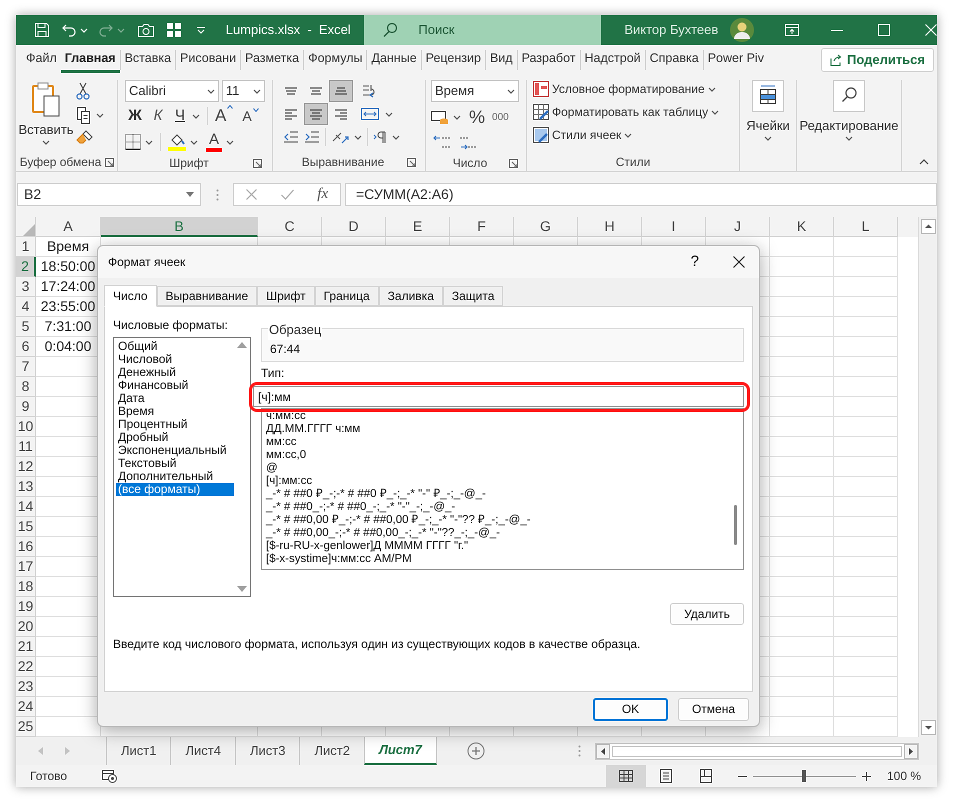 The image size is (953, 803). What do you see at coordinates (26, 387) in the screenshot?
I see `row-header: 8` at bounding box center [26, 387].